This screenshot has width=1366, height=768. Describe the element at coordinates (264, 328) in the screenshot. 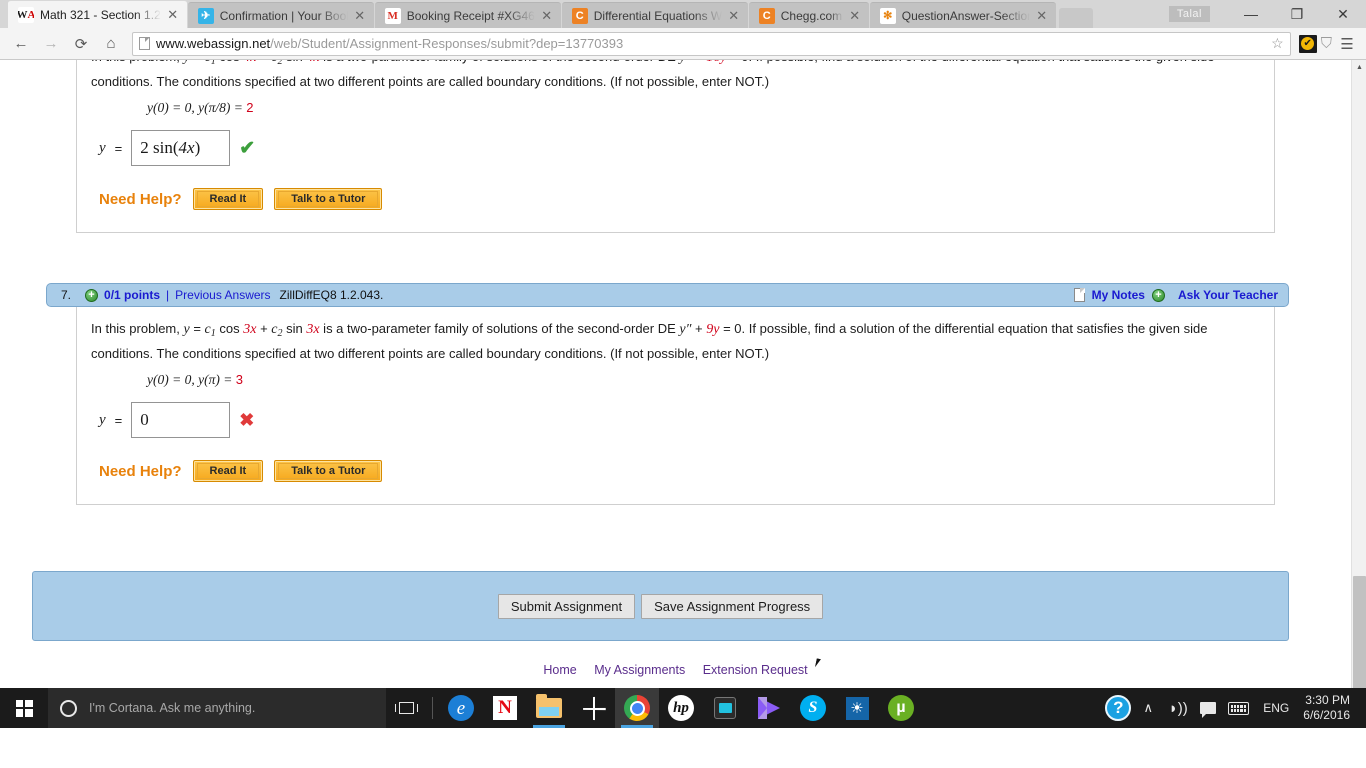

I see `q7-plus: +` at that location.